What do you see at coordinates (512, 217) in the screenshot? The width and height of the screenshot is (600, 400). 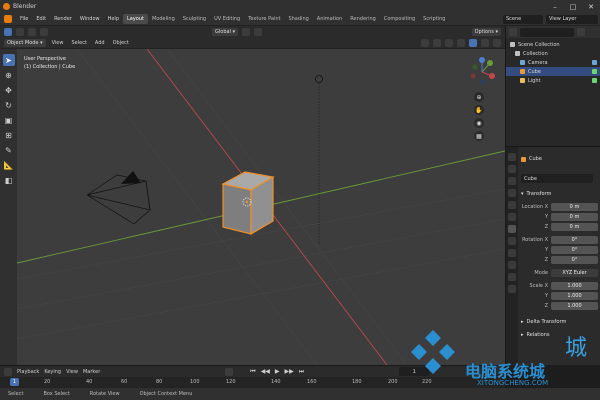 I see `world-tab-icon` at bounding box center [512, 217].